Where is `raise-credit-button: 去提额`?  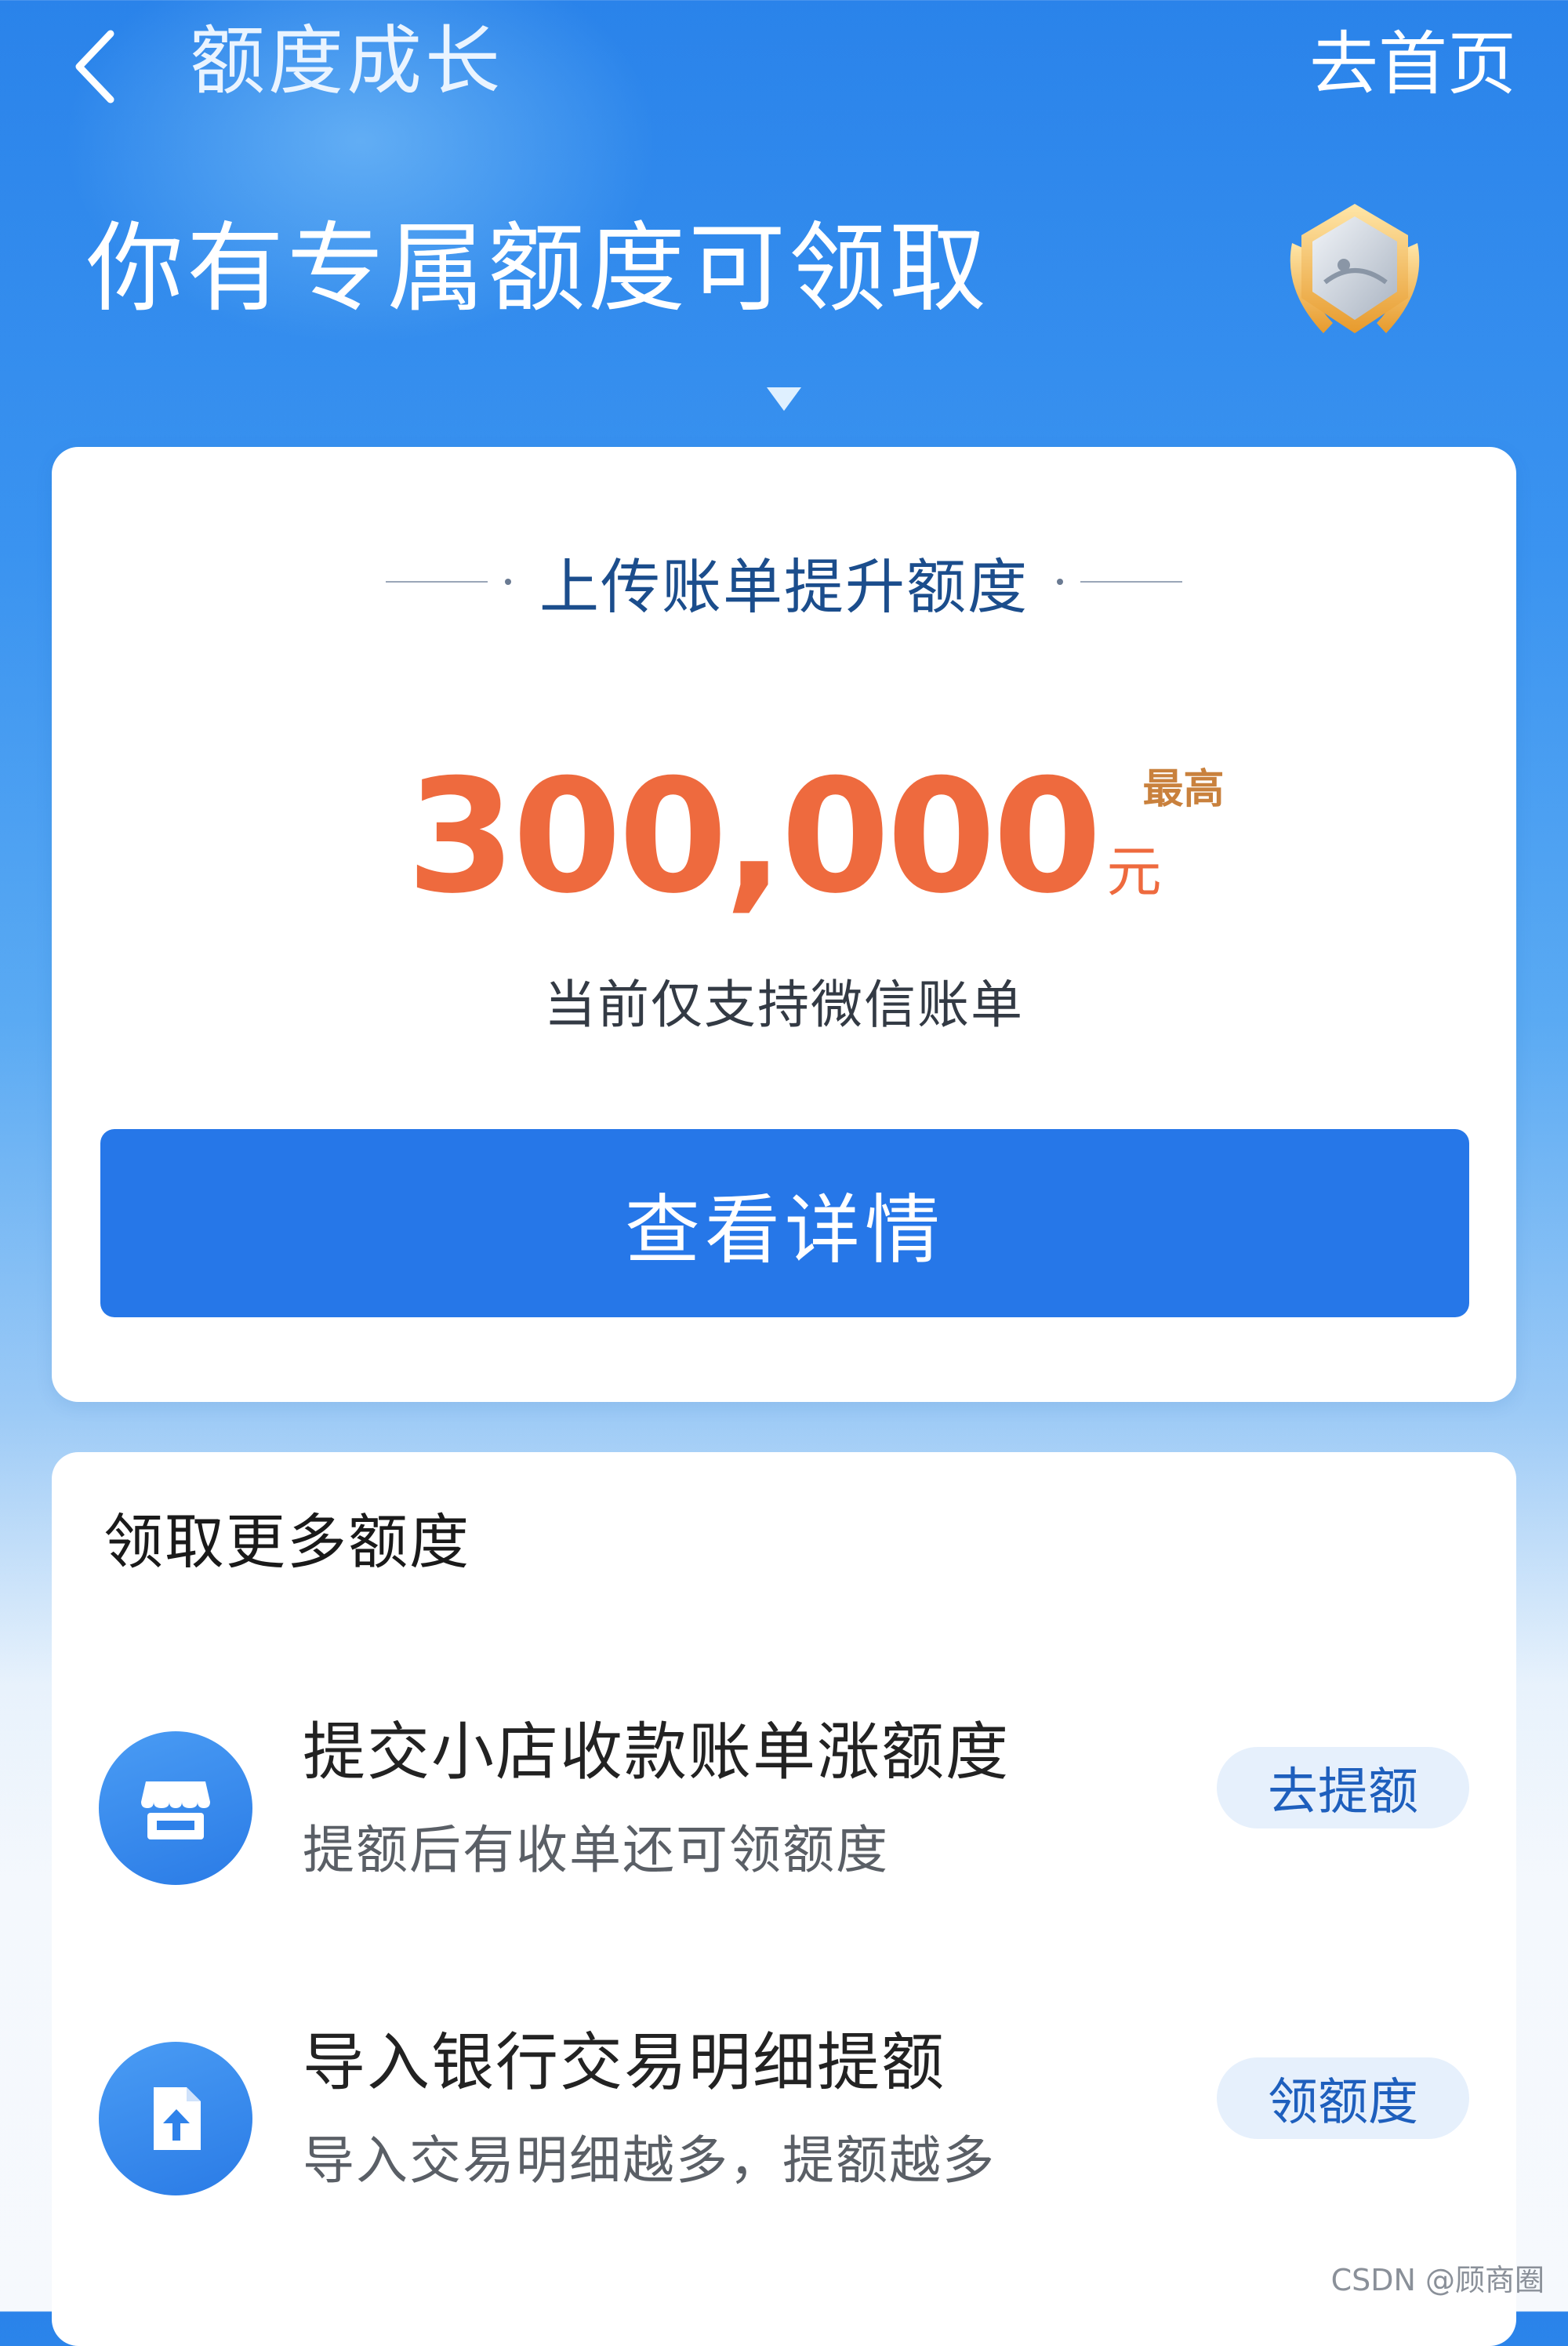 raise-credit-button: 去提额 is located at coordinates (1343, 1787).